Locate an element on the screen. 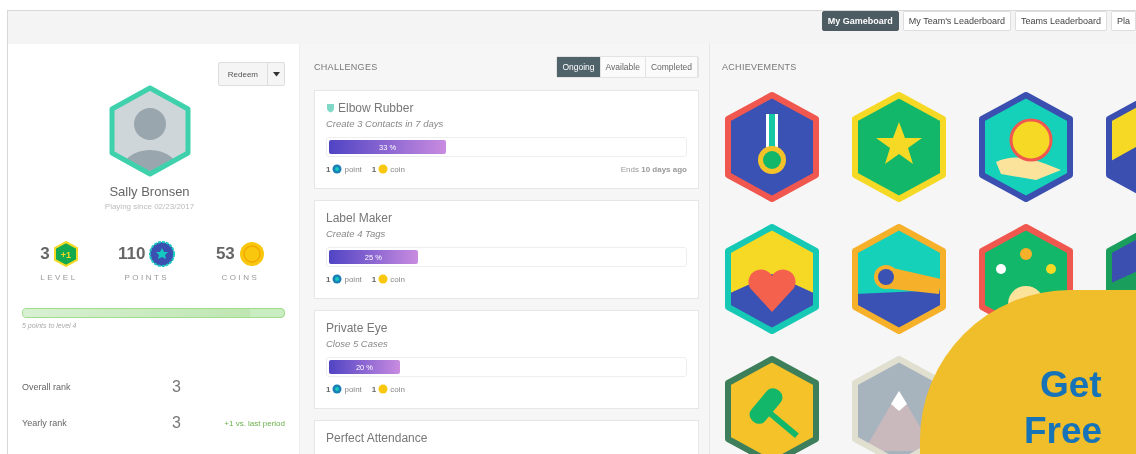  filter-tab: Ongoing is located at coordinates (579, 67).